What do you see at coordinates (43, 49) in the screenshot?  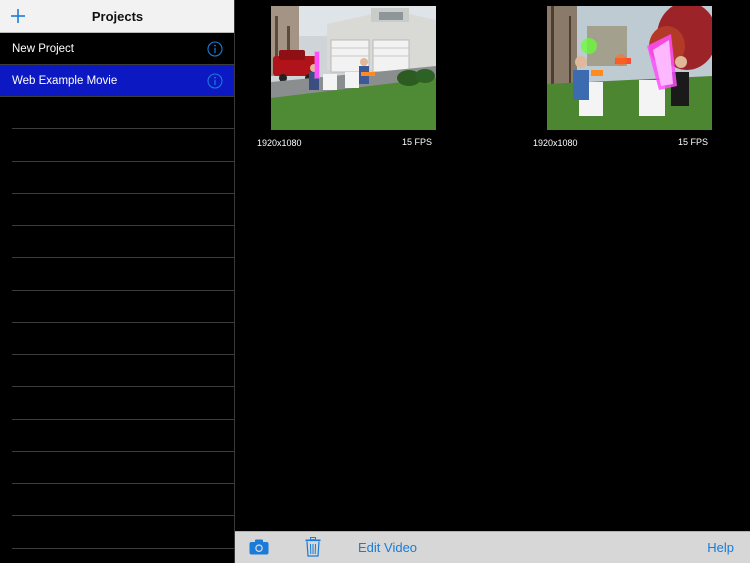 I see `project-name: New Project` at bounding box center [43, 49].